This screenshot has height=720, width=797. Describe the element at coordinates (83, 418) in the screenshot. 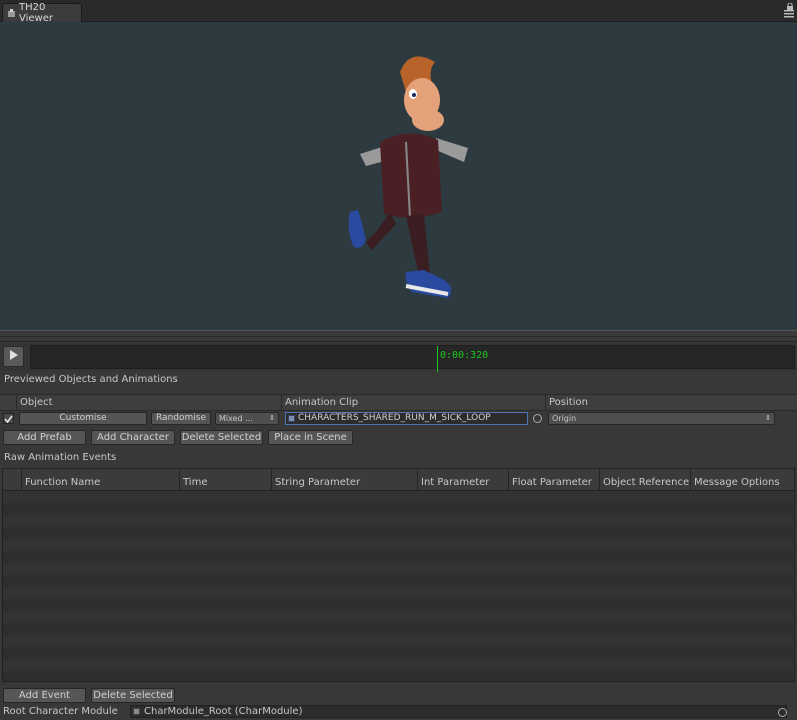

I see `customise-button: Customise` at that location.